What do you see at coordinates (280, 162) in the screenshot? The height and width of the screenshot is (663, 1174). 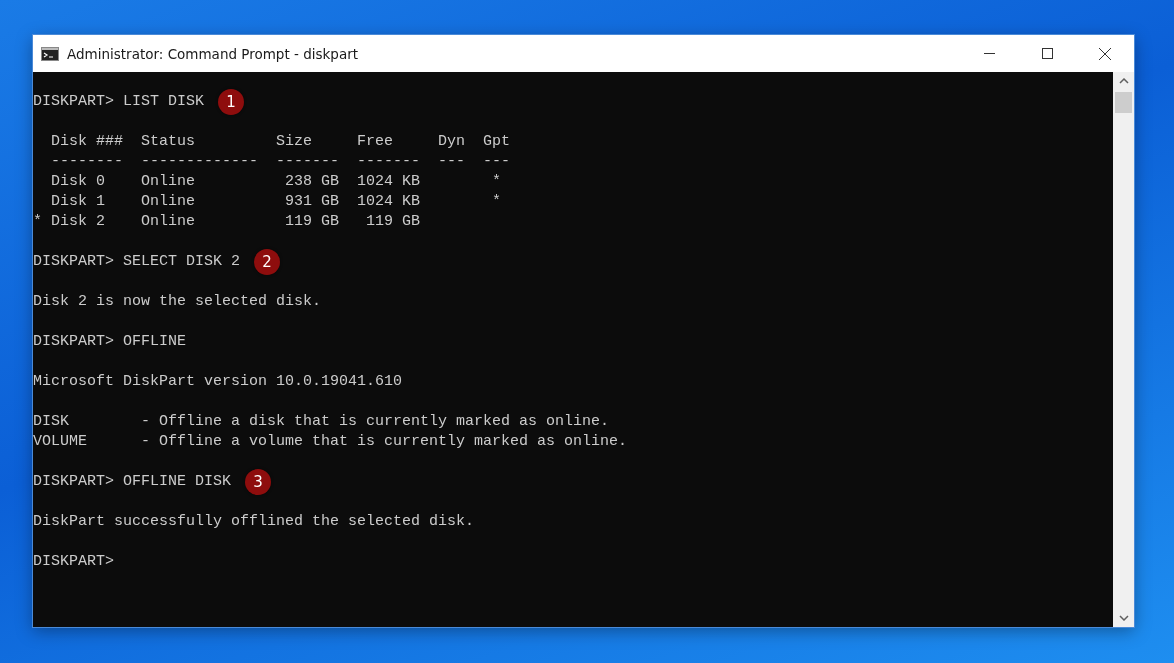 I see `console-line: -------- ------------- ------- ------- --- ---` at bounding box center [280, 162].